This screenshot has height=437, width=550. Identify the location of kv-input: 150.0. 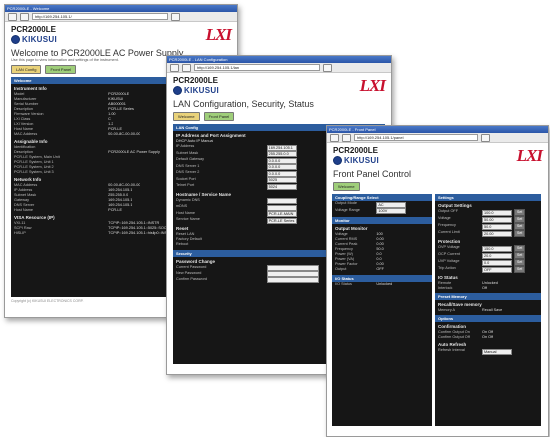
(497, 248).